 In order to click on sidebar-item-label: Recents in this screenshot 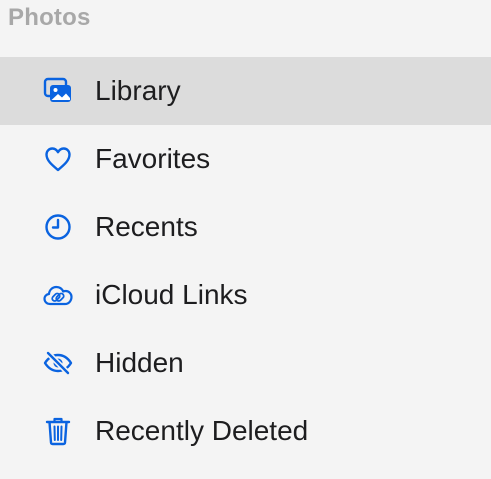, I will do `click(146, 226)`.